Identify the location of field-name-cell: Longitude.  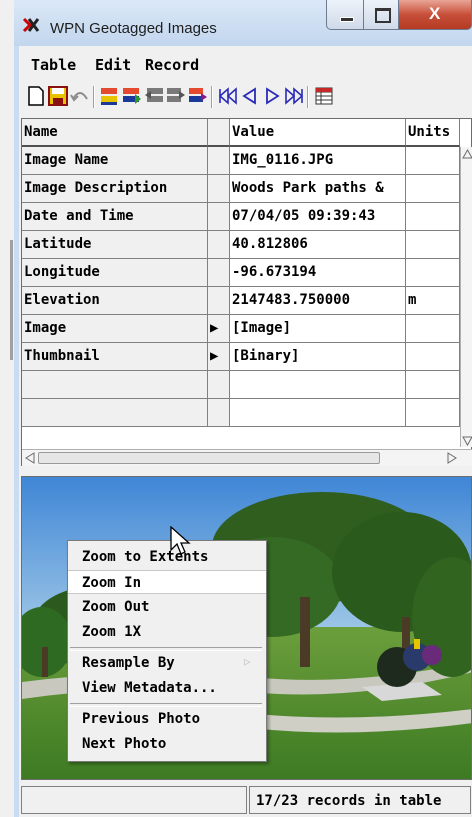
(115, 273).